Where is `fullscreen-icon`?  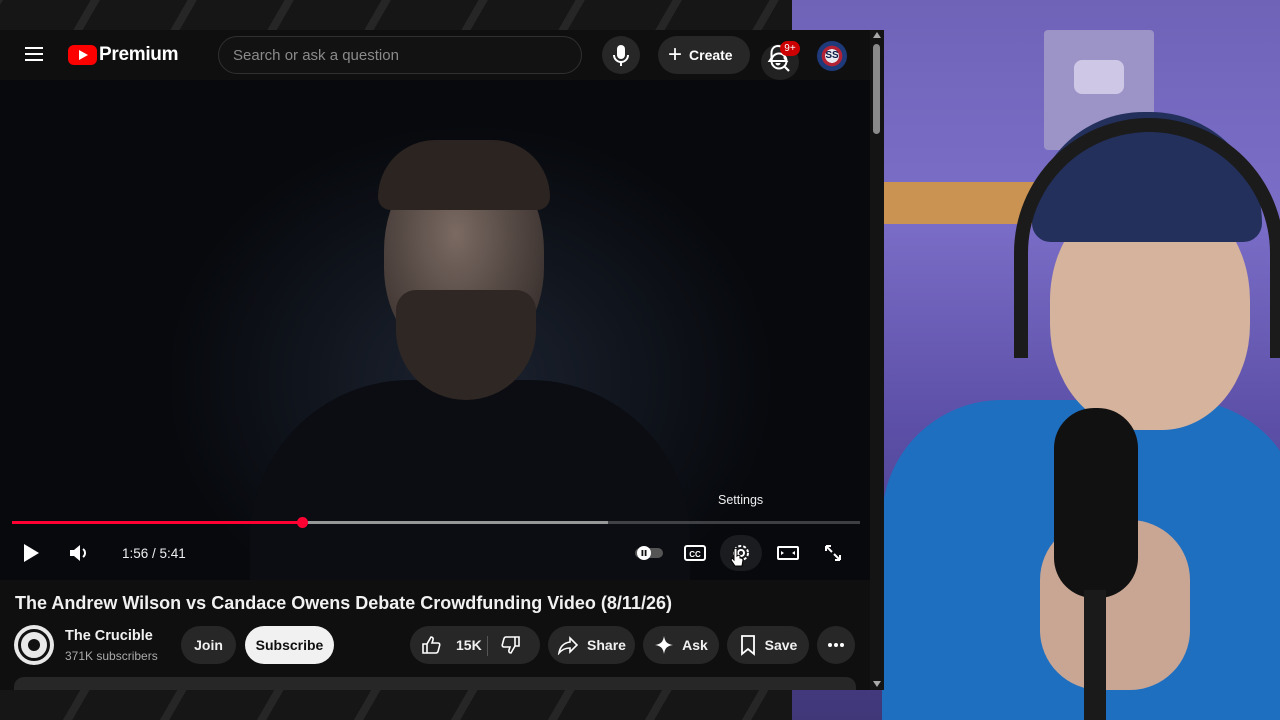 fullscreen-icon is located at coordinates (833, 553).